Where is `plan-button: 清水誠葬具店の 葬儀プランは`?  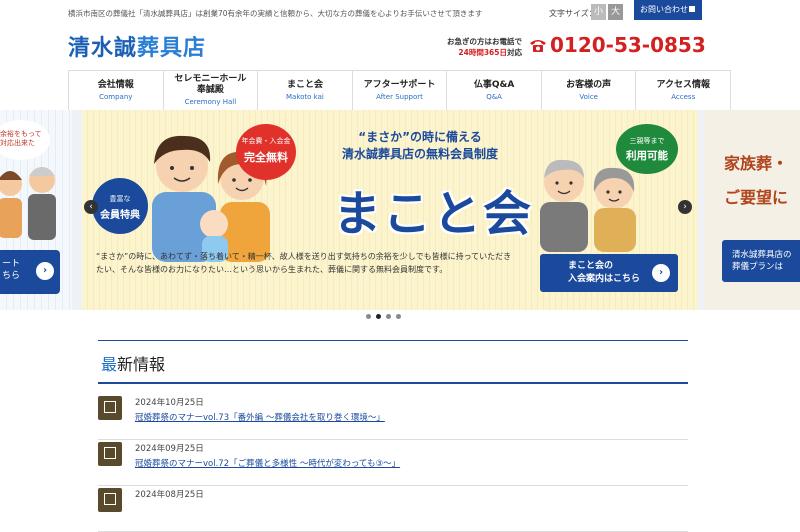
plan-button: 清水誠葬具店の 葬儀プランは is located at coordinates (761, 261).